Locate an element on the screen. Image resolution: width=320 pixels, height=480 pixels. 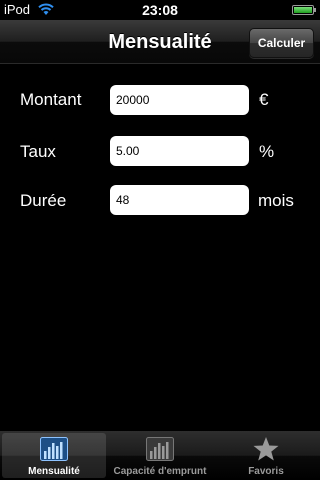
taux-field is located at coordinates (179, 151).